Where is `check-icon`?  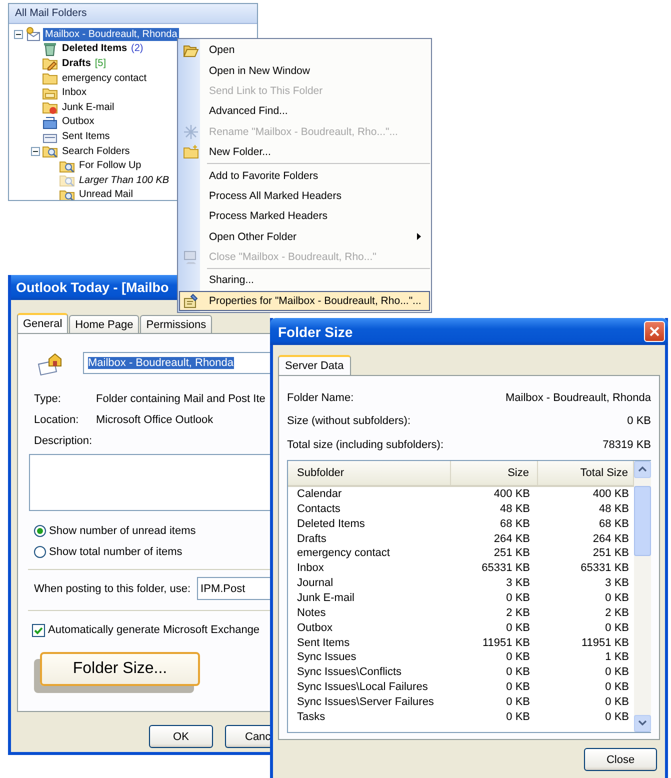 check-icon is located at coordinates (38, 630).